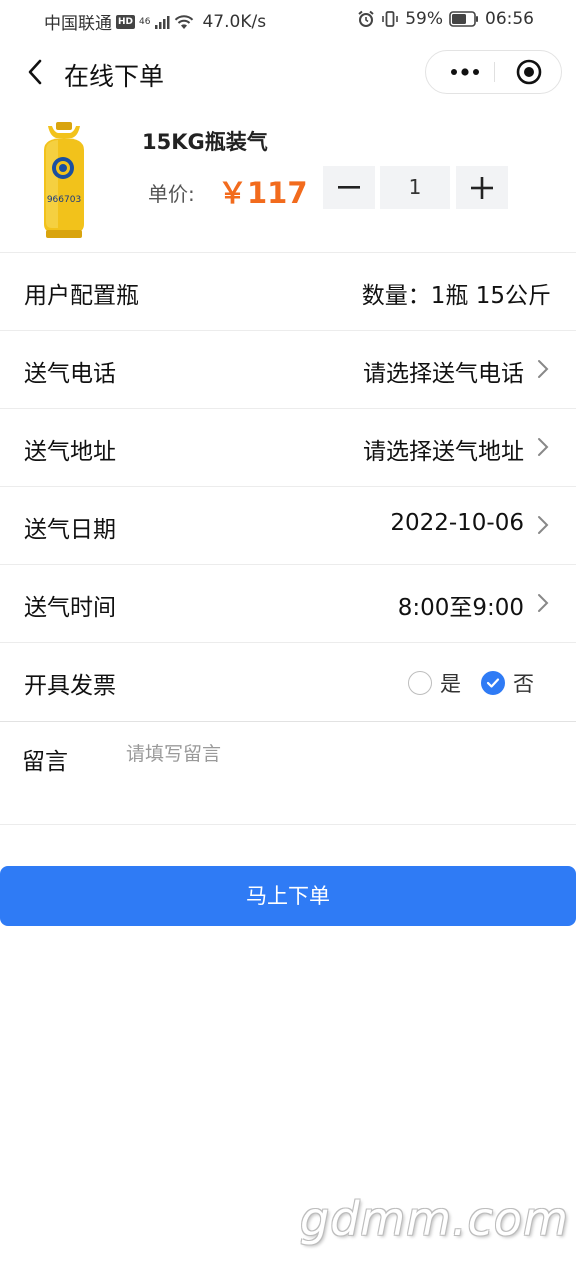  What do you see at coordinates (64, 180) in the screenshot?
I see `gas-cylinder-icon: 966703` at bounding box center [64, 180].